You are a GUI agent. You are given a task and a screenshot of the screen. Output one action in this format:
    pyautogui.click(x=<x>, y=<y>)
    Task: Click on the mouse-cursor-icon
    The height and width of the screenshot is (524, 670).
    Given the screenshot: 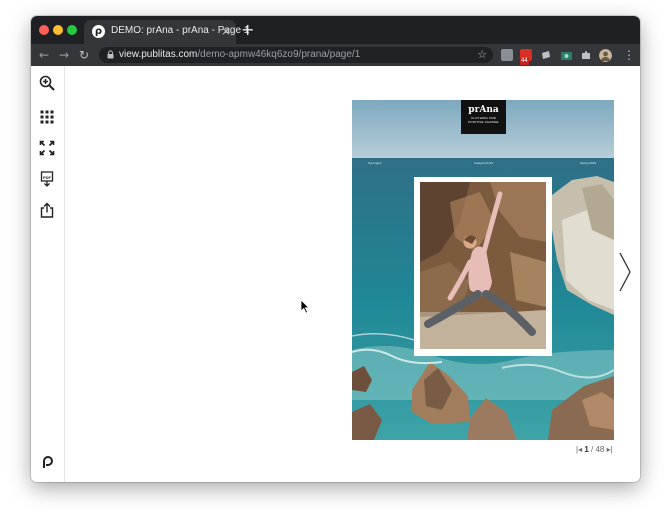 What is the action you would take?
    pyautogui.click(x=305, y=306)
    